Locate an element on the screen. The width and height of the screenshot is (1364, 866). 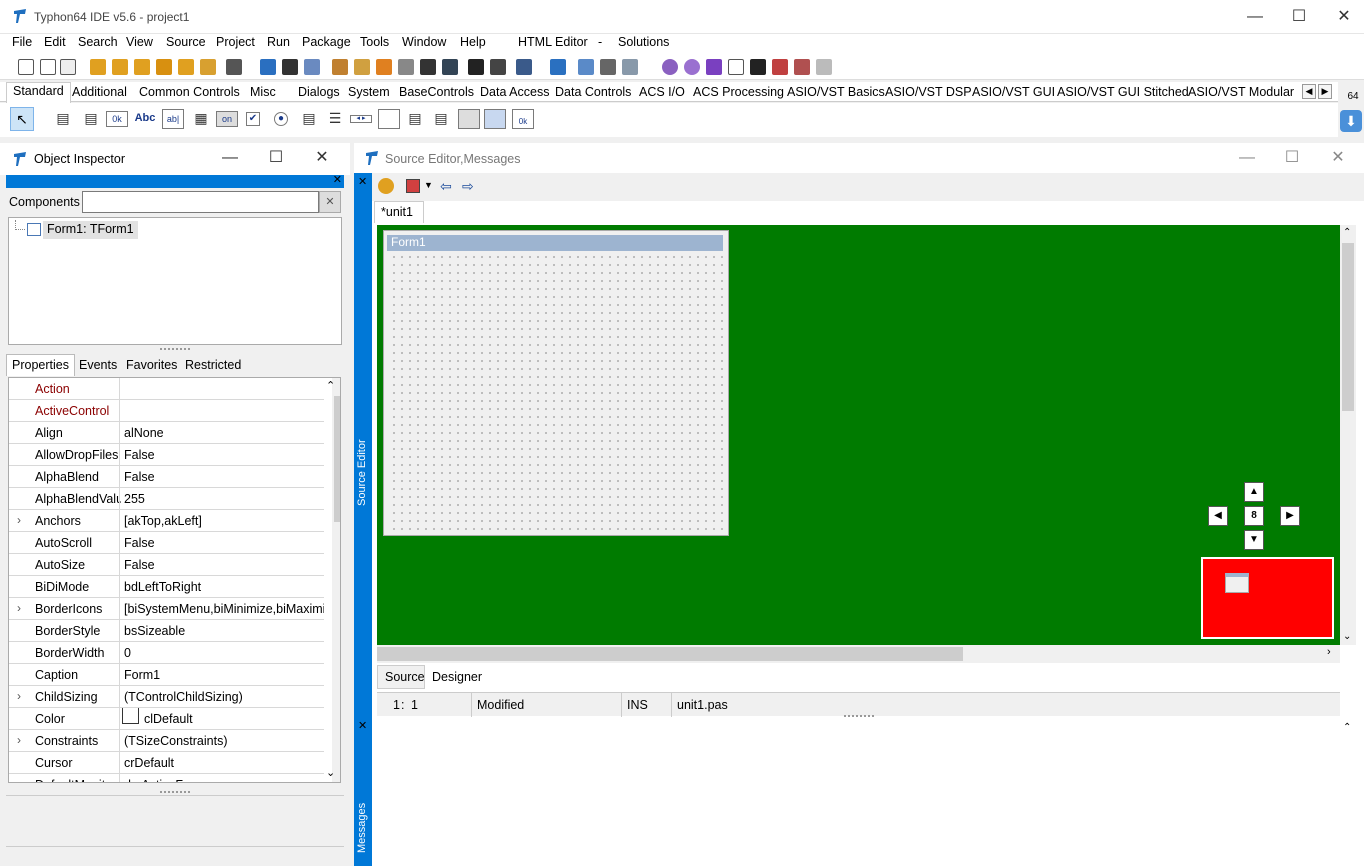
property-row: AlphaBlend False is located at coordinates (166, 477).